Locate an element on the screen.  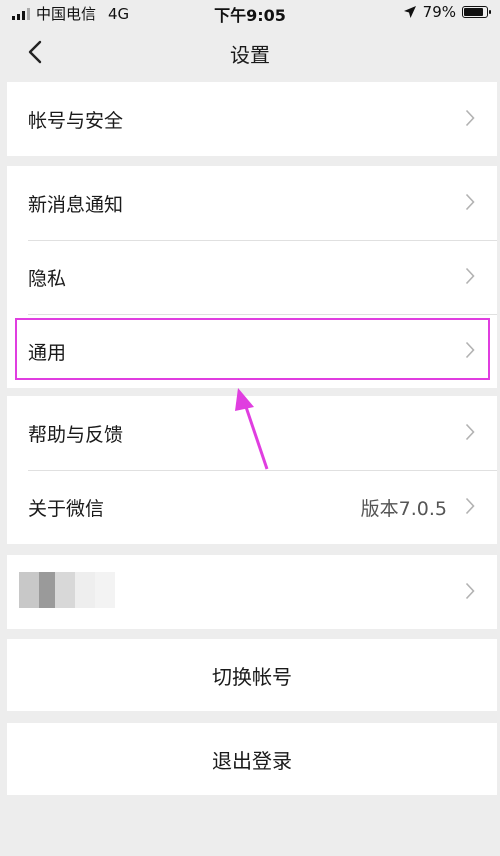
group-switch-account: 切换帐号 is located at coordinates (252, 675).